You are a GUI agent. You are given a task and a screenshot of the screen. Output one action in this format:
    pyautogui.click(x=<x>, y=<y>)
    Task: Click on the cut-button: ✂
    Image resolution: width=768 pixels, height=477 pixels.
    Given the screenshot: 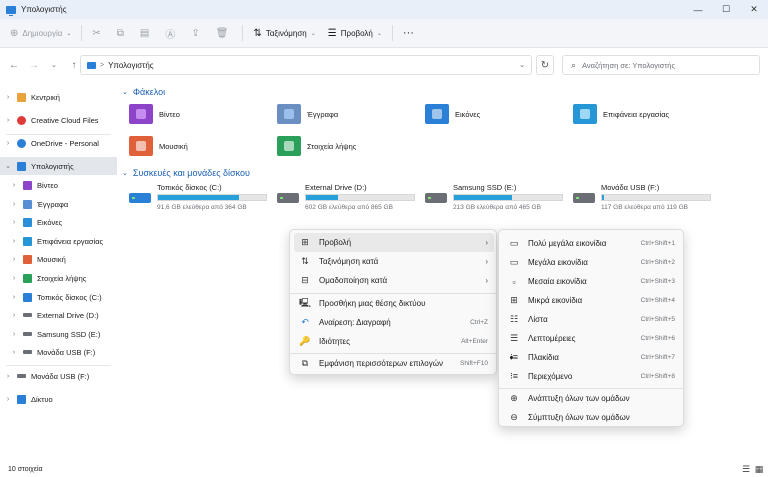 What is the action you would take?
    pyautogui.click(x=98, y=33)
    